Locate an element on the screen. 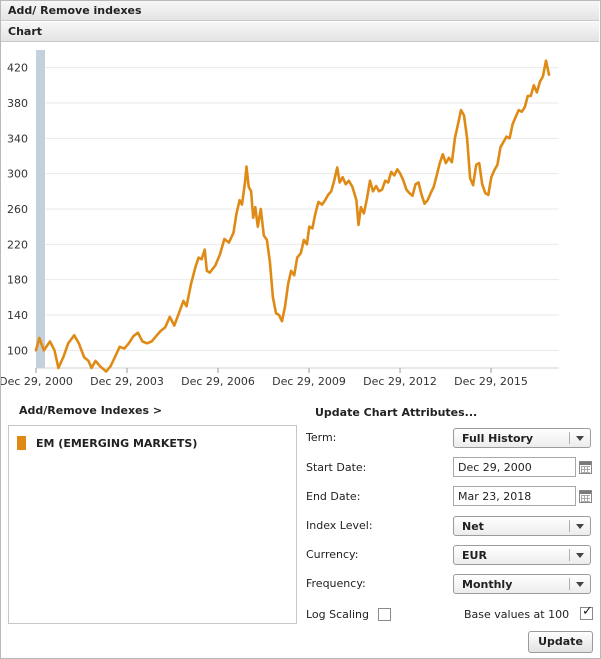 This screenshot has height=659, width=601. end-date-field: Mar 23, 2018 is located at coordinates (514, 496).